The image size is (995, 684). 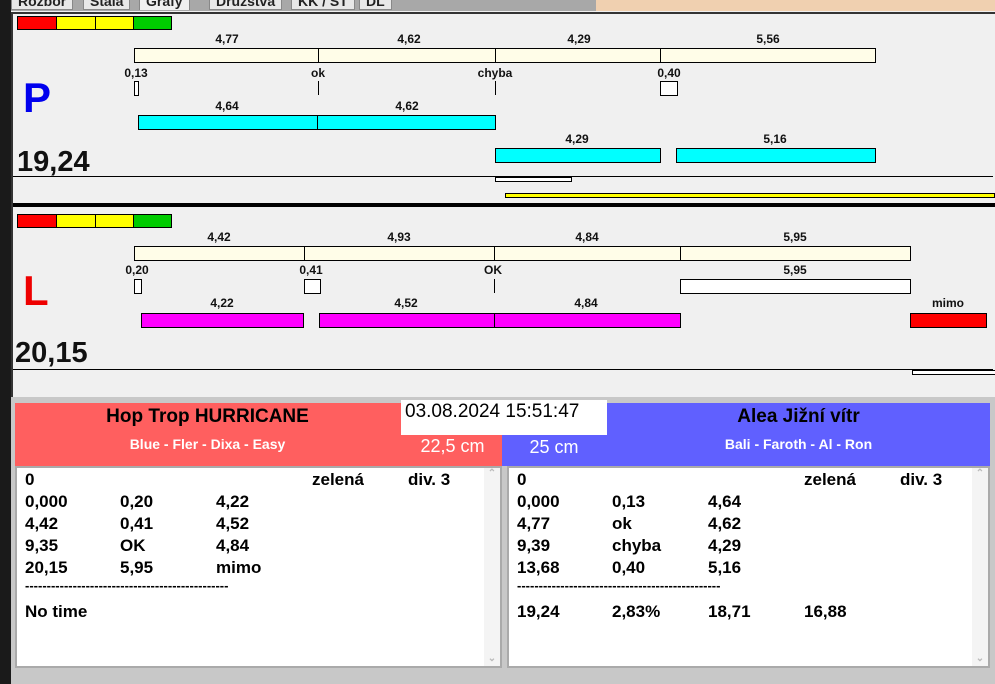 I want to click on tab-kk-st: KK / ST, so click(x=323, y=5).